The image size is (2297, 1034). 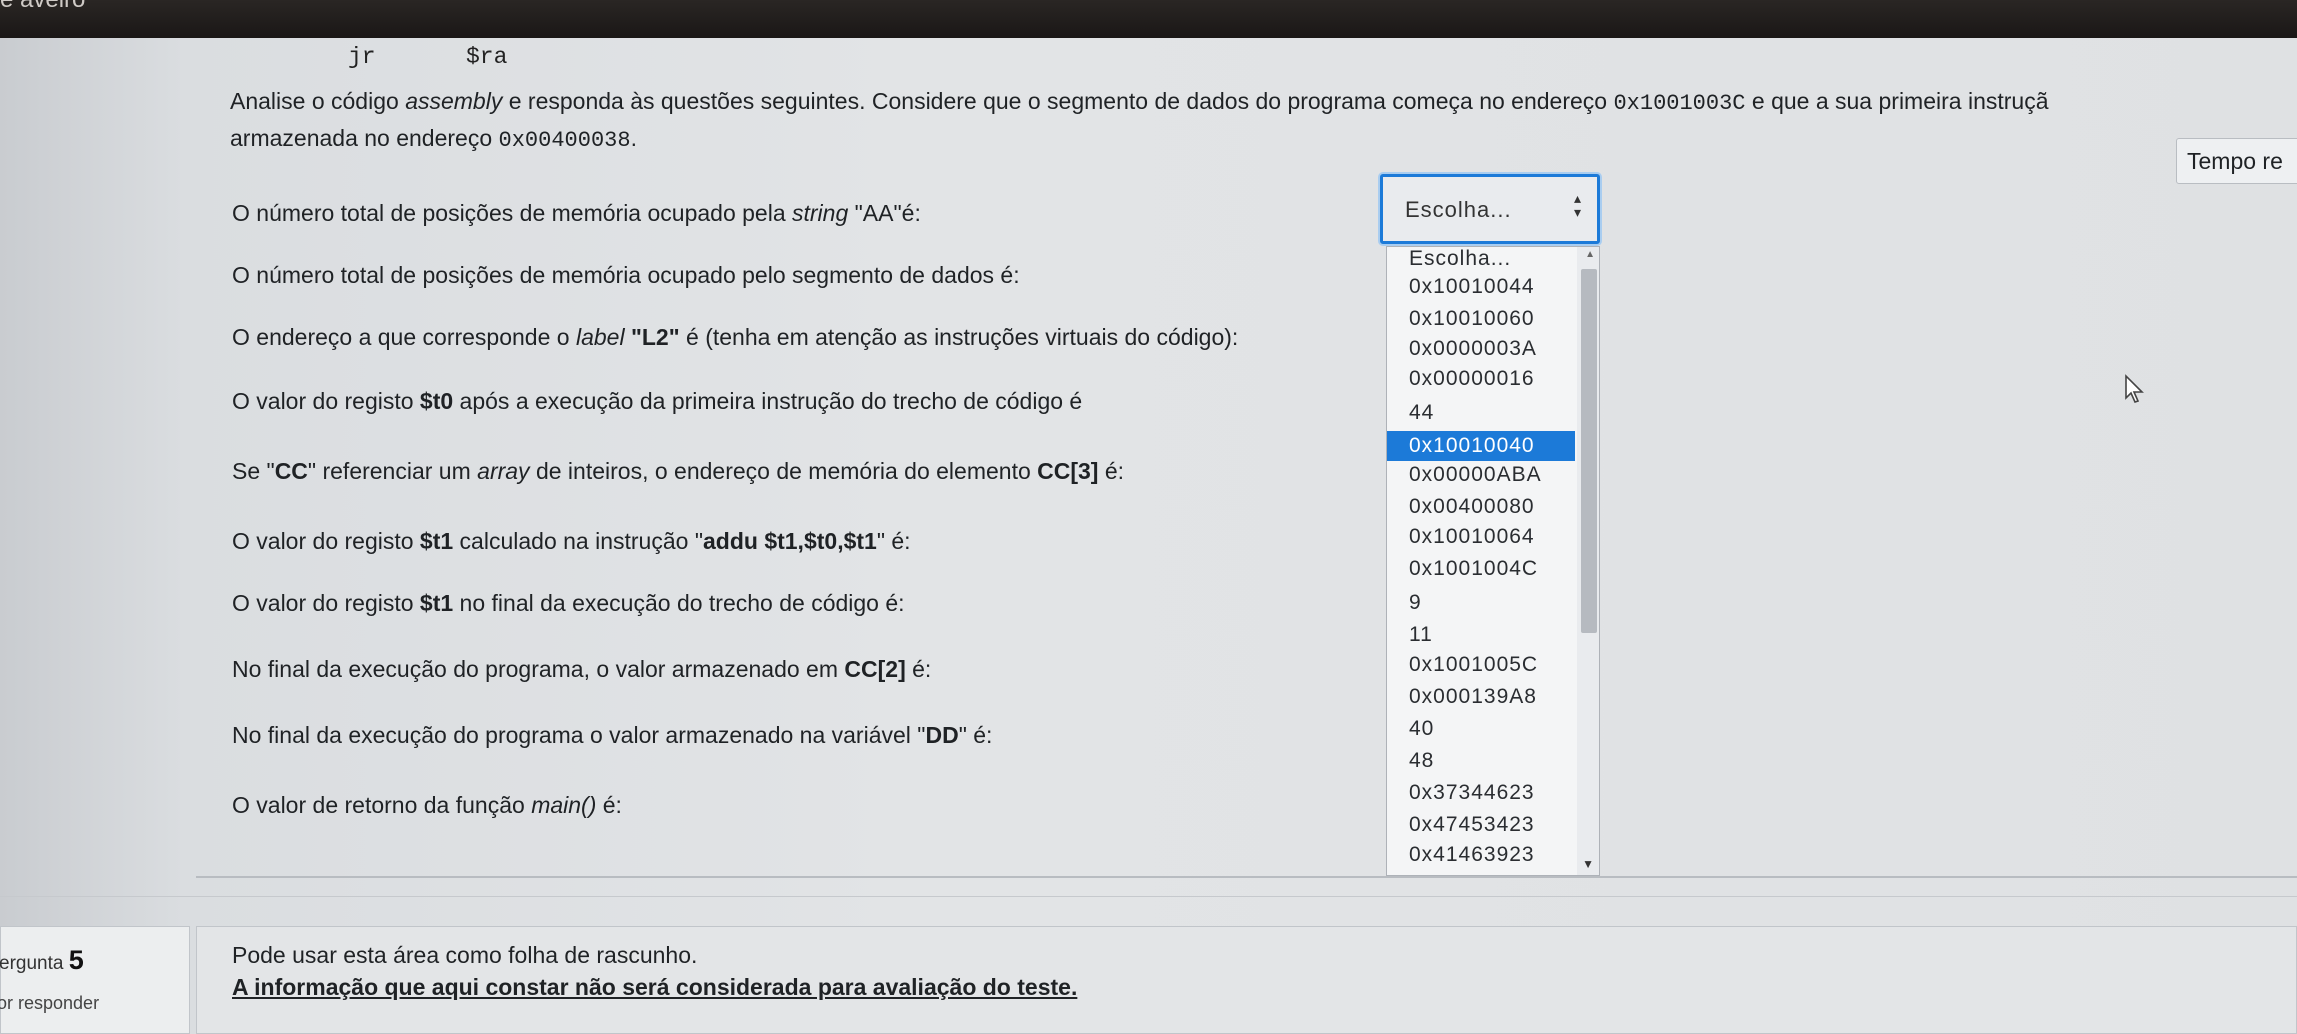 I want to click on code-operand: $ra, so click(x=487, y=57).